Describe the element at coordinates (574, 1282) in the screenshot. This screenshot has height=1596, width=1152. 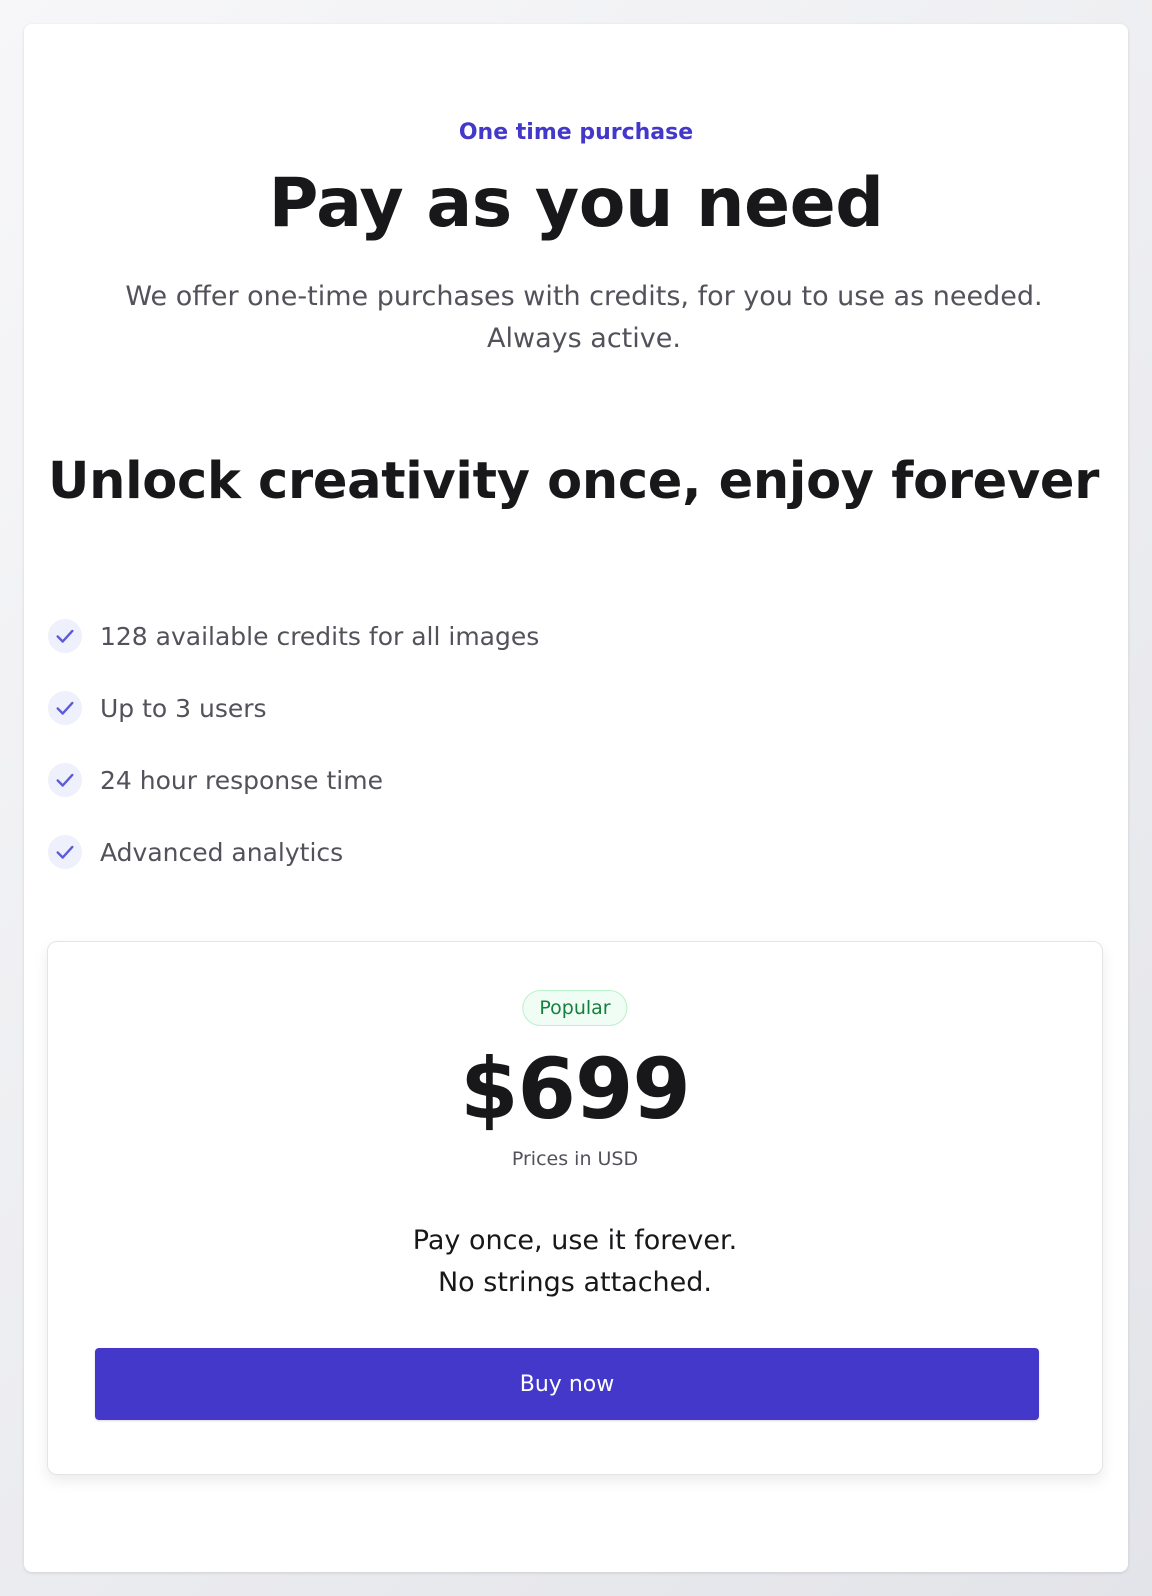
I see `pitch-line: No strings attached.` at that location.